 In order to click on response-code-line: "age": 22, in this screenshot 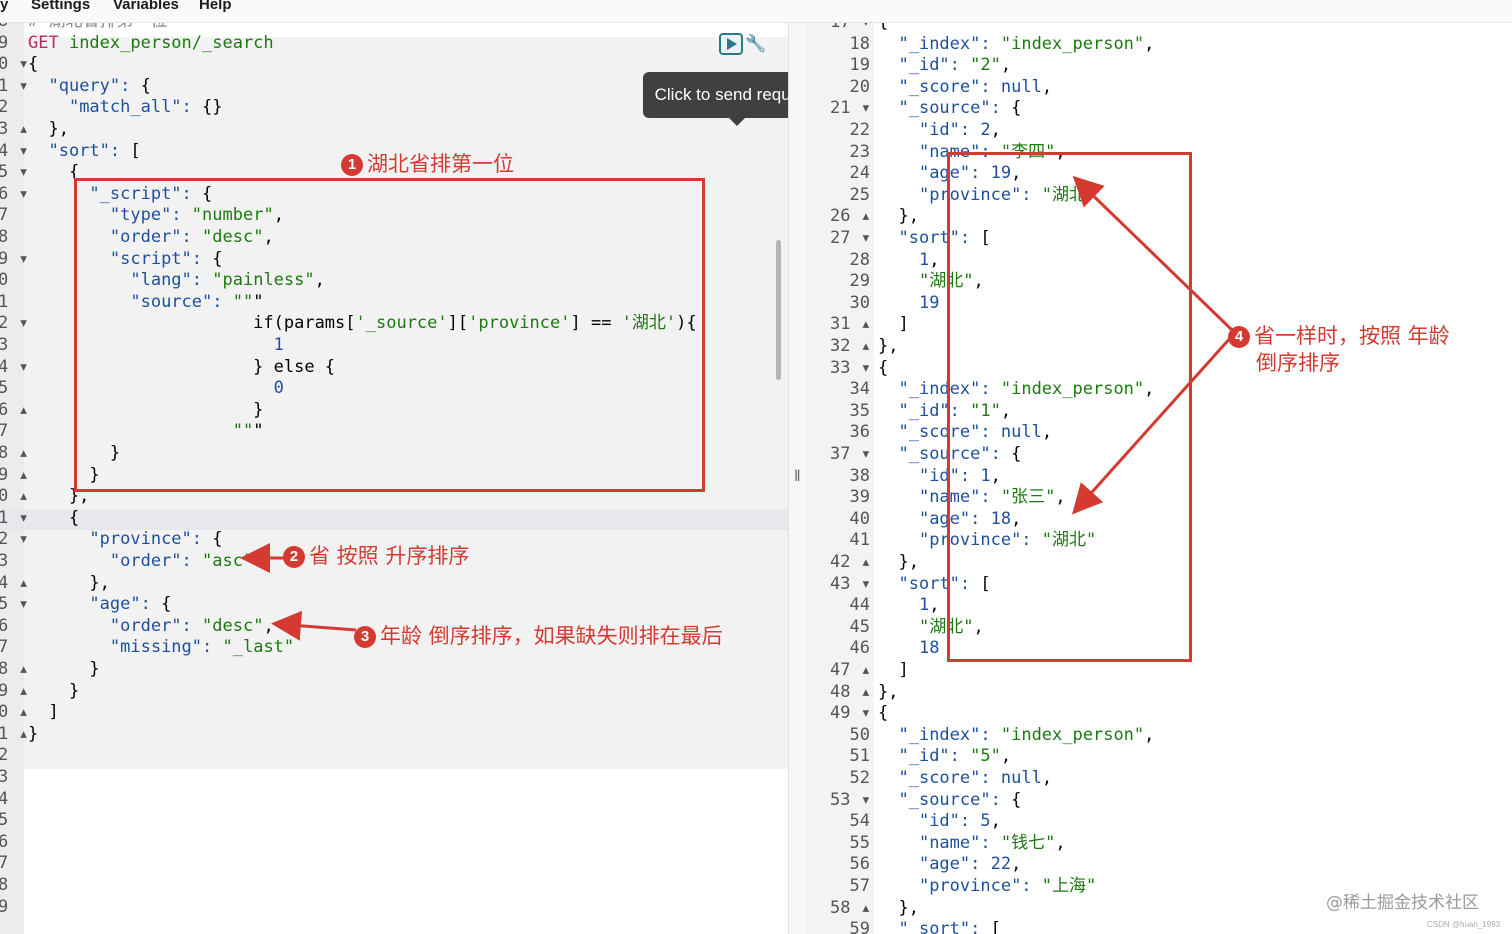, I will do `click(949, 865)`.